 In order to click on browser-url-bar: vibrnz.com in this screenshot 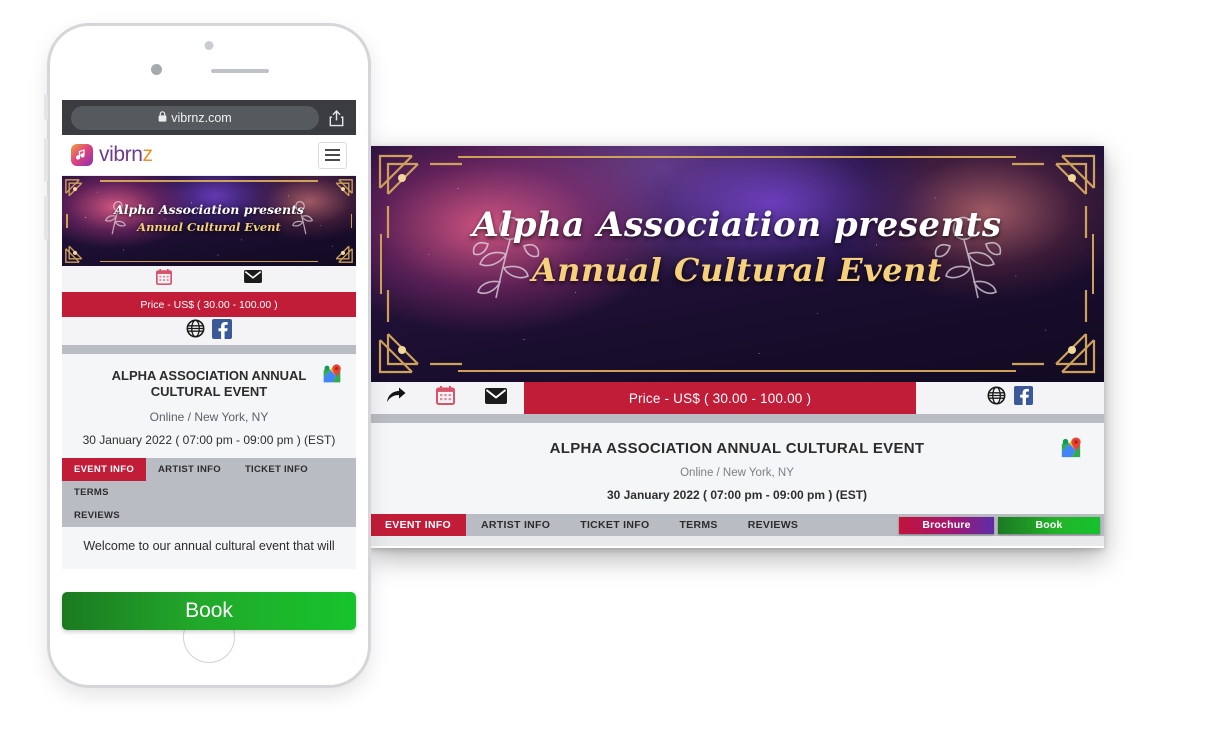, I will do `click(209, 117)`.